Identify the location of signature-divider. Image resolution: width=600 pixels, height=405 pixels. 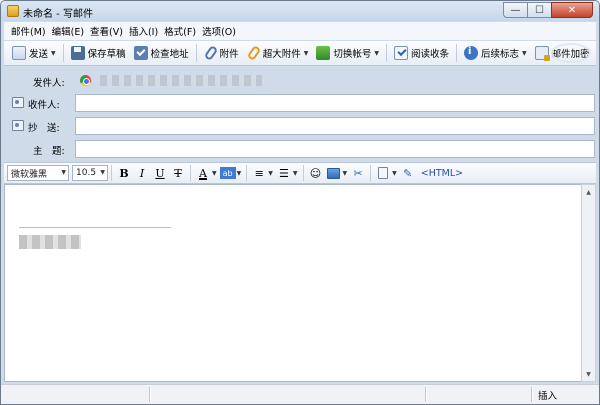
(95, 227).